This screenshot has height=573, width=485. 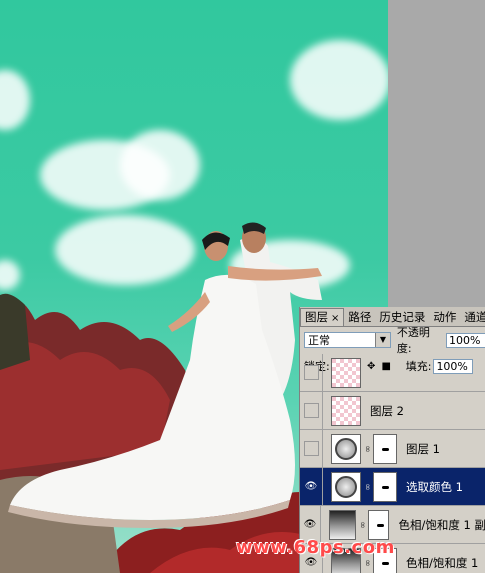 I want to click on close-icon: ×, so click(x=335, y=318).